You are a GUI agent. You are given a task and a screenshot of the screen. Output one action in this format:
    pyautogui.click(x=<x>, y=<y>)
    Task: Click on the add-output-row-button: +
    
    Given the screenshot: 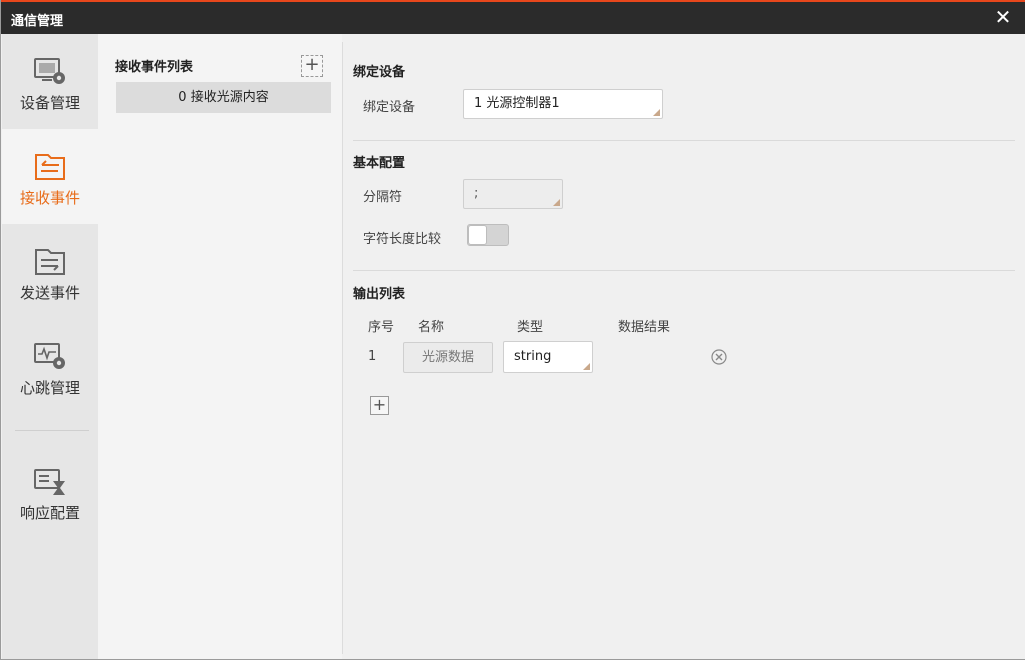 What is the action you would take?
    pyautogui.click(x=379, y=405)
    